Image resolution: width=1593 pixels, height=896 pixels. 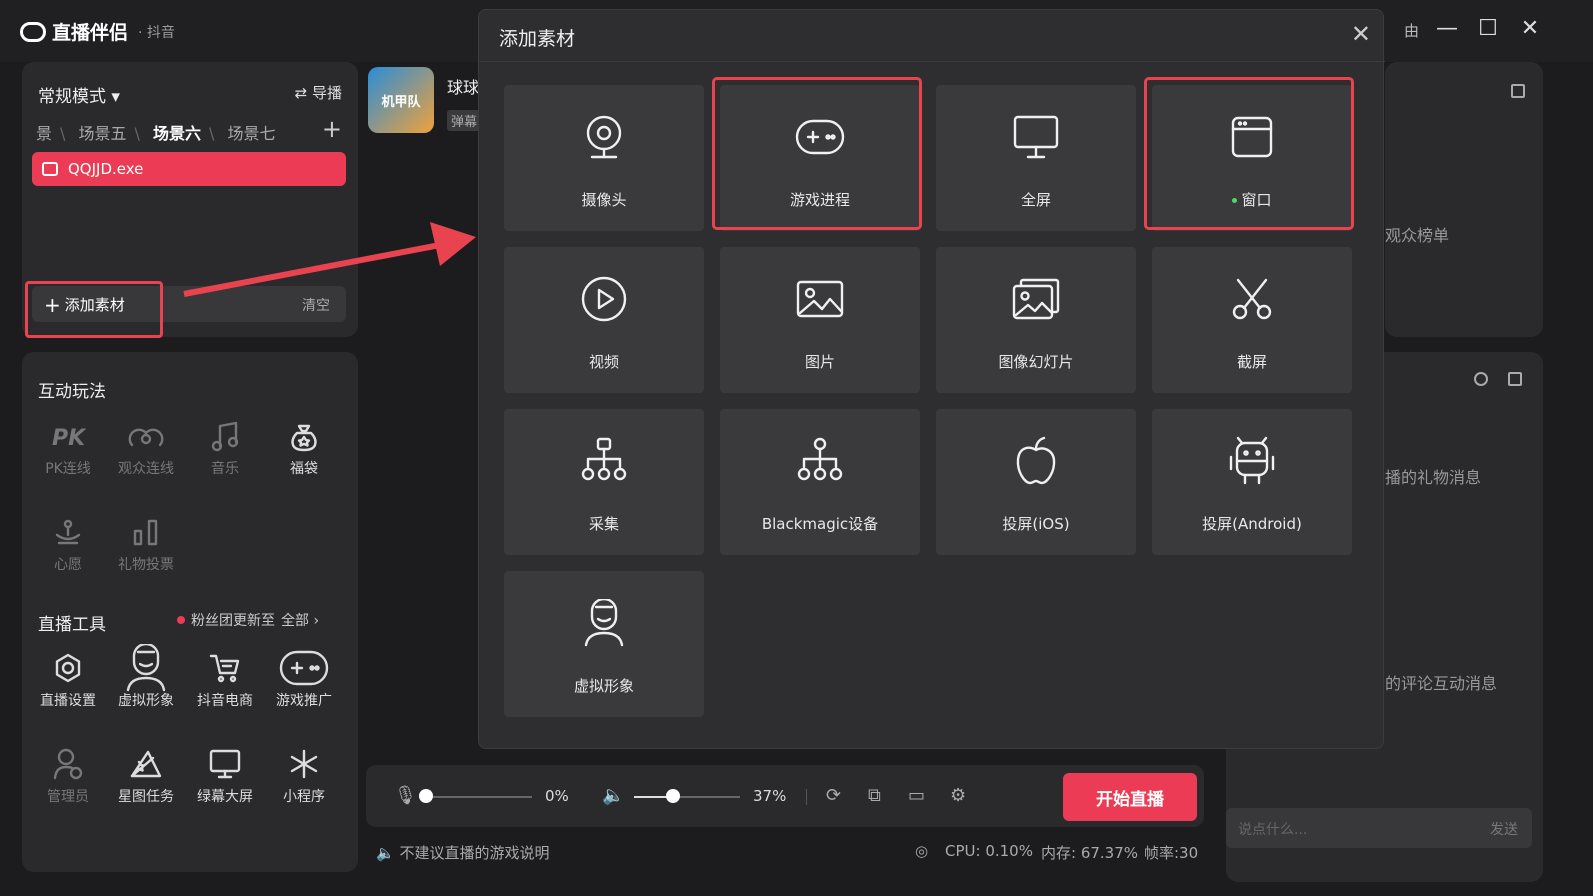 I want to click on tool-item-label: 心愿, so click(x=68, y=565).